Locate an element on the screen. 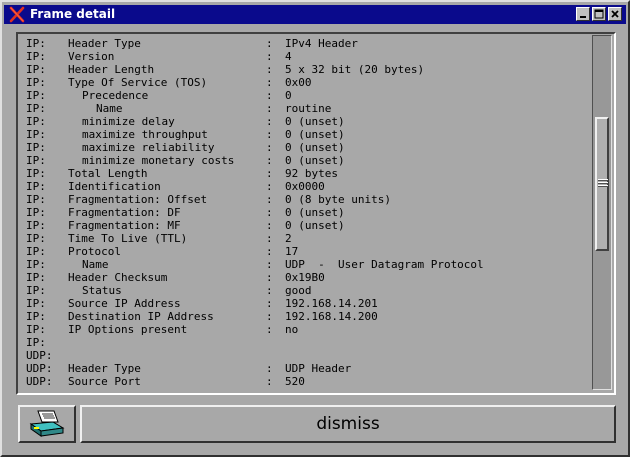  dismiss-button: dismiss is located at coordinates (348, 424).